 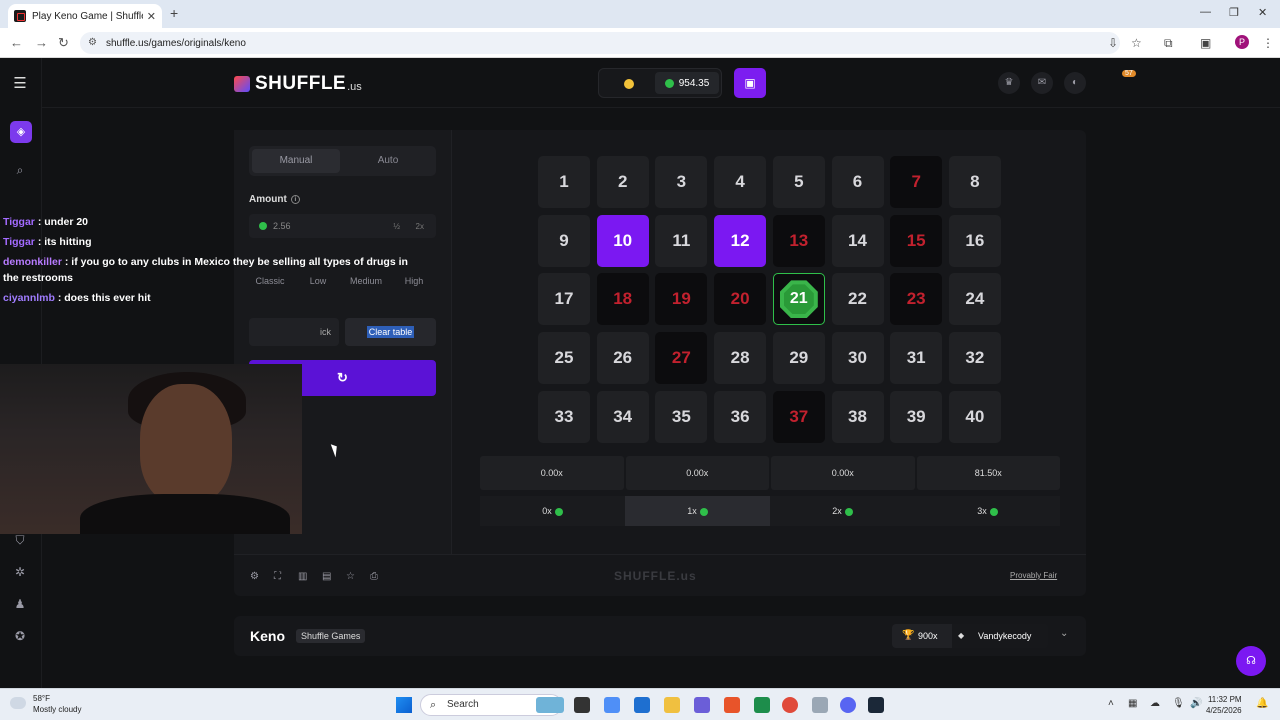 I want to click on keno-tile: 21, so click(x=798, y=299).